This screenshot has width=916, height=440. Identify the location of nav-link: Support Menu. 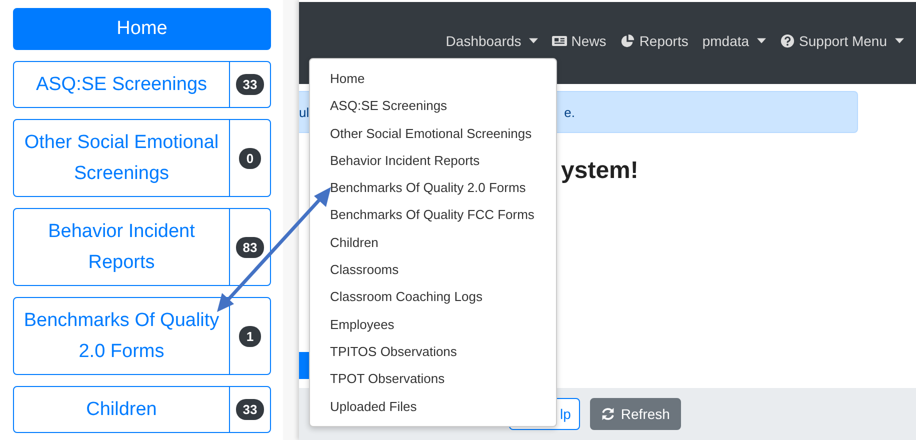
(842, 41).